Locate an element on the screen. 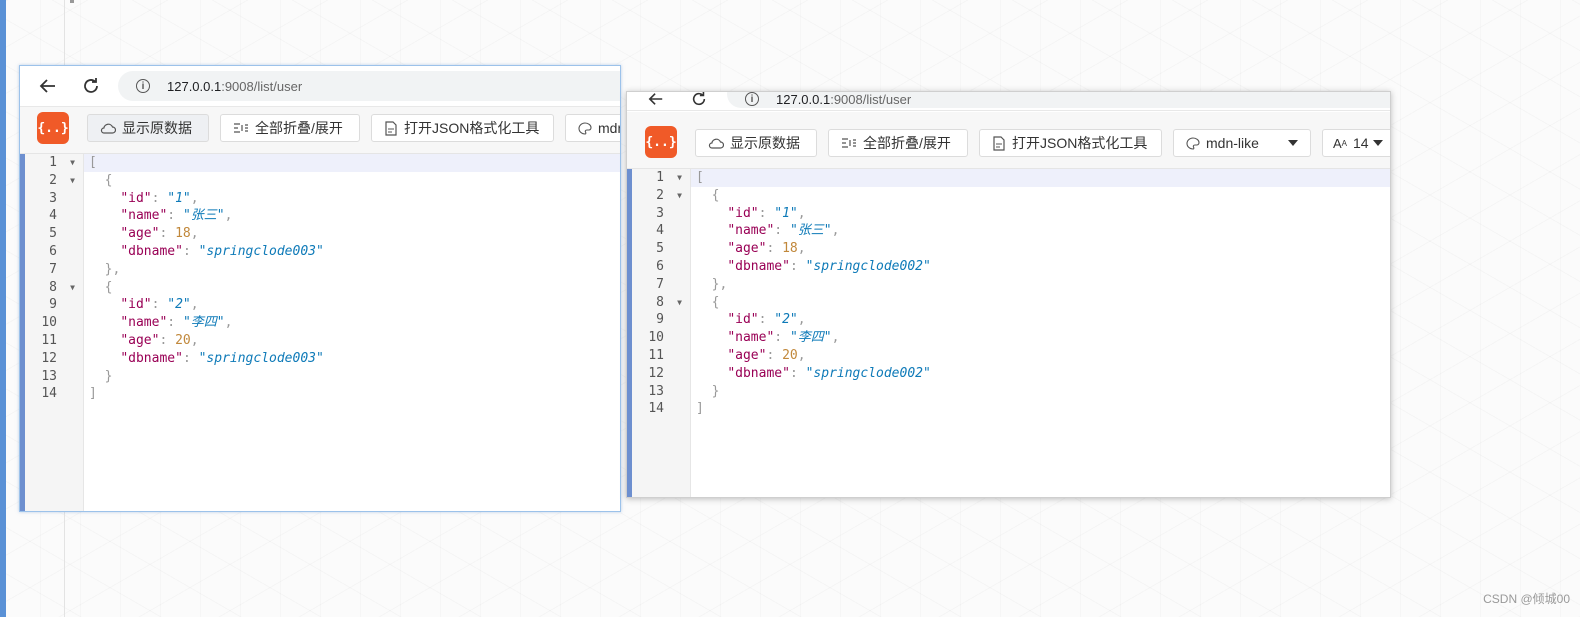 This screenshot has width=1580, height=617. line-number: 9 is located at coordinates (54, 305).